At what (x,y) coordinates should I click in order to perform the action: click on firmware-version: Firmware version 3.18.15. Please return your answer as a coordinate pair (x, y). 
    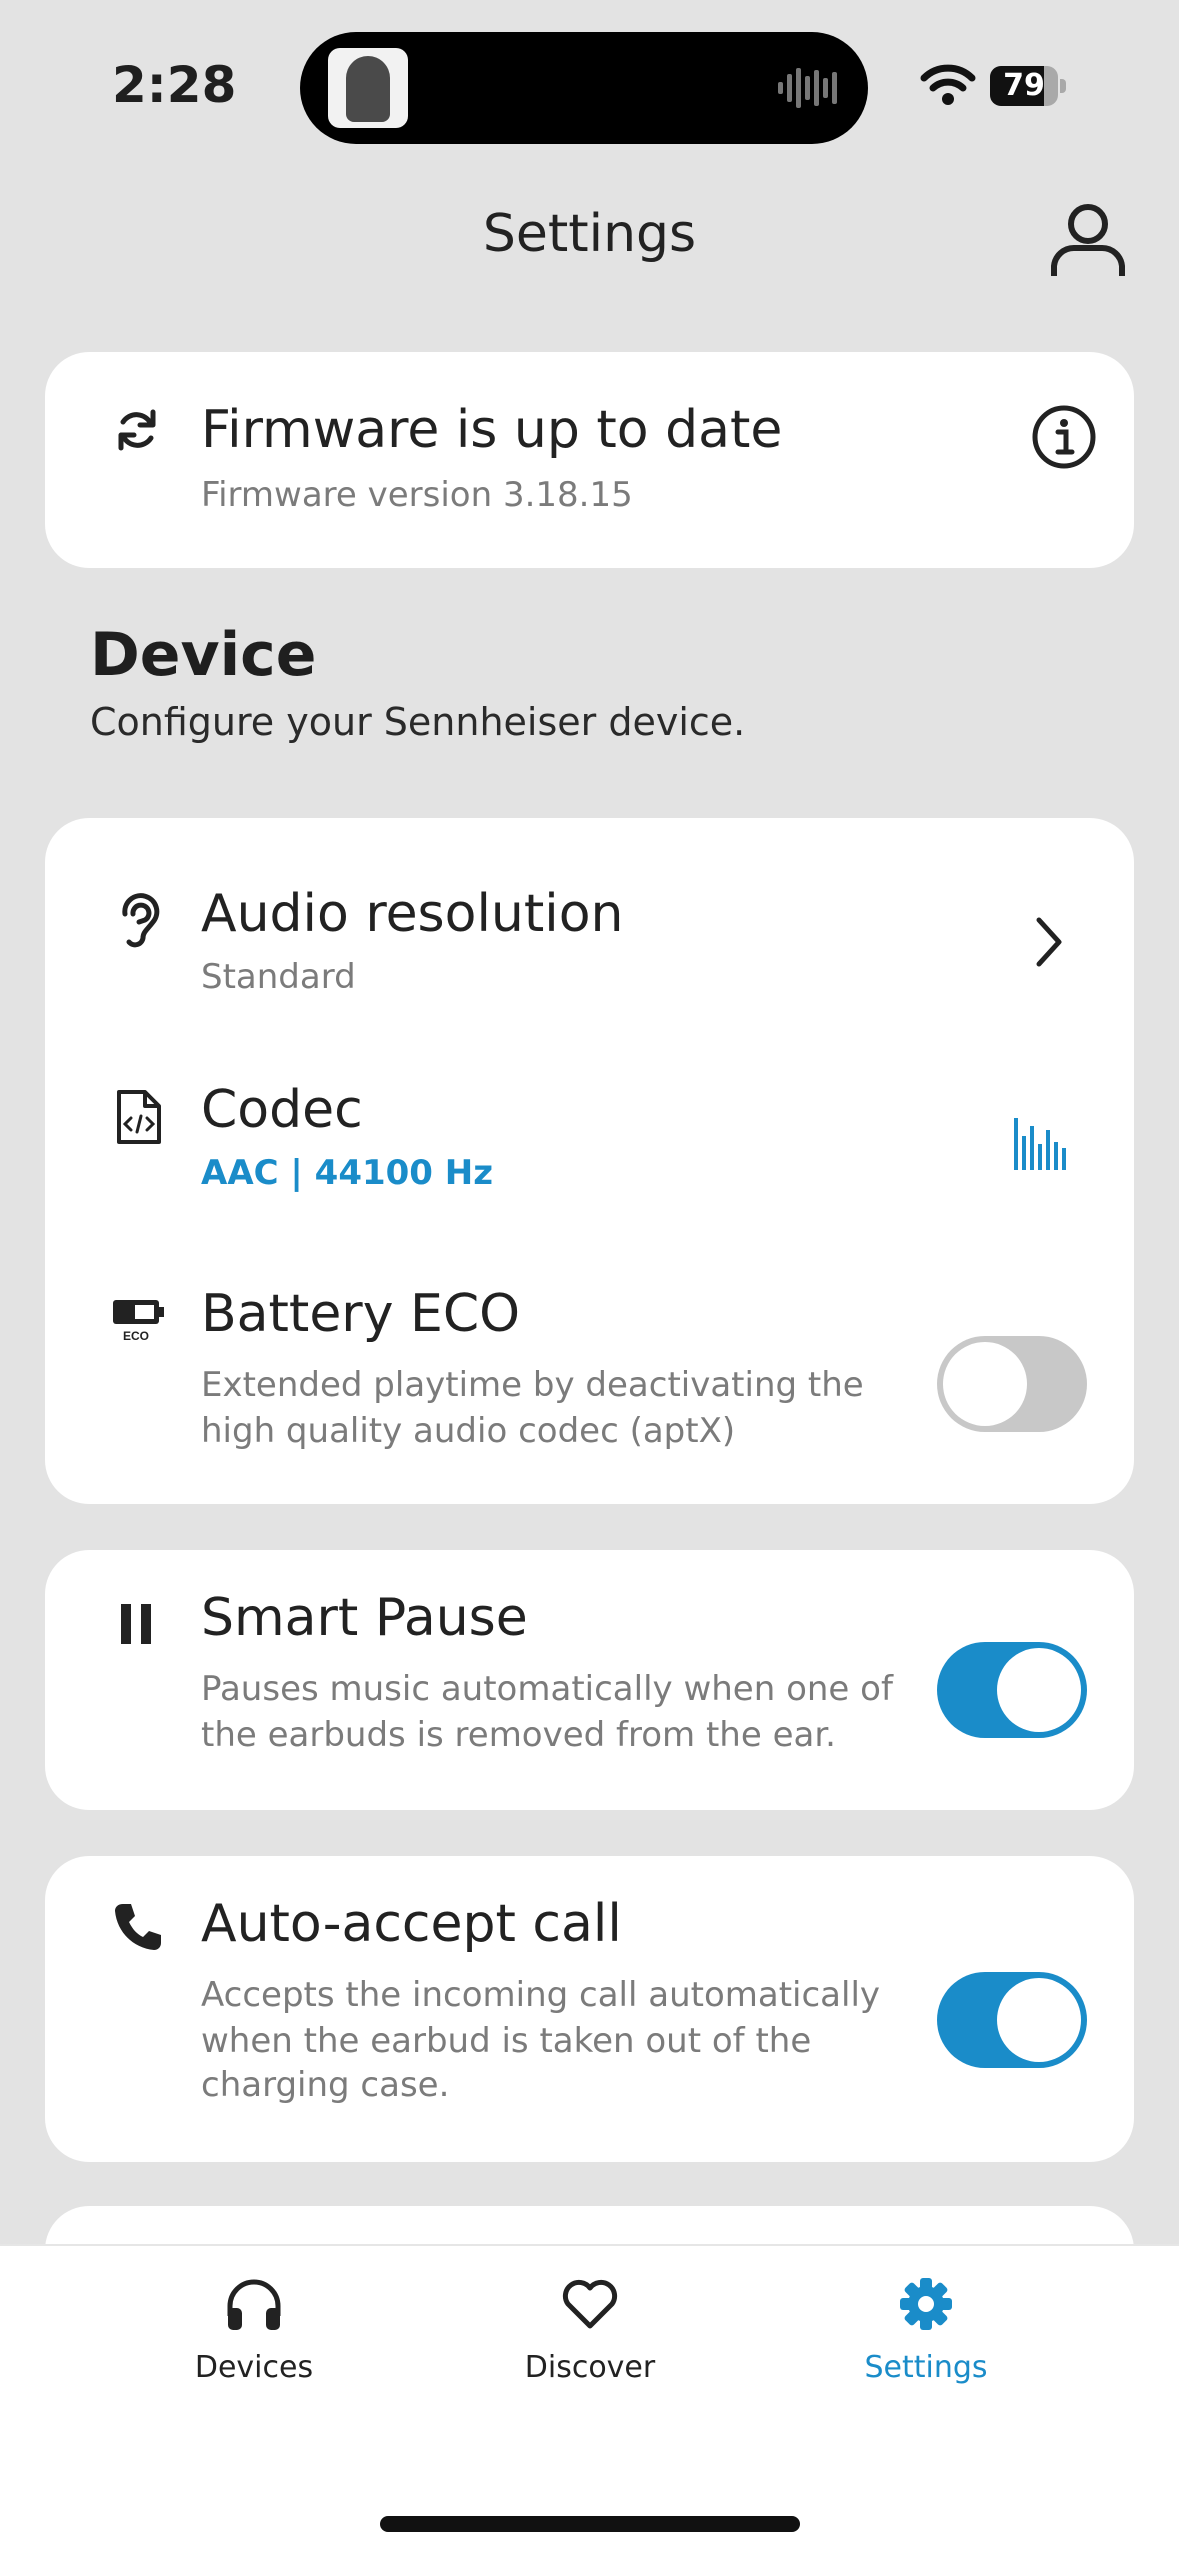
    Looking at the image, I should click on (417, 495).